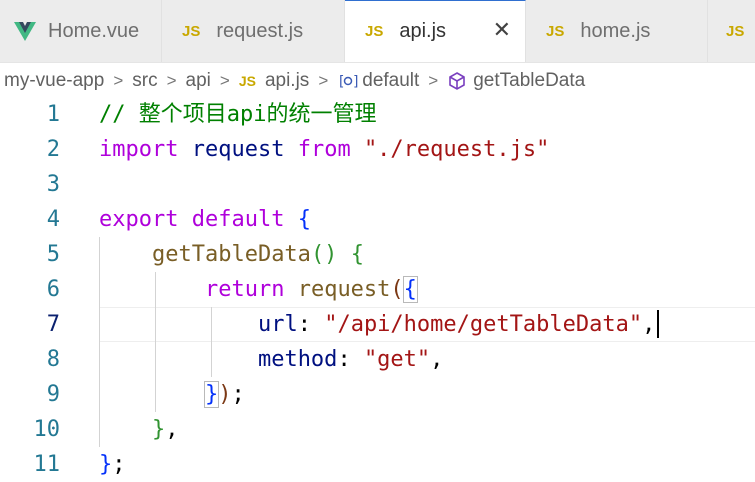 The height and width of the screenshot is (482, 755). I want to click on code-line: 11};, so click(377, 464).